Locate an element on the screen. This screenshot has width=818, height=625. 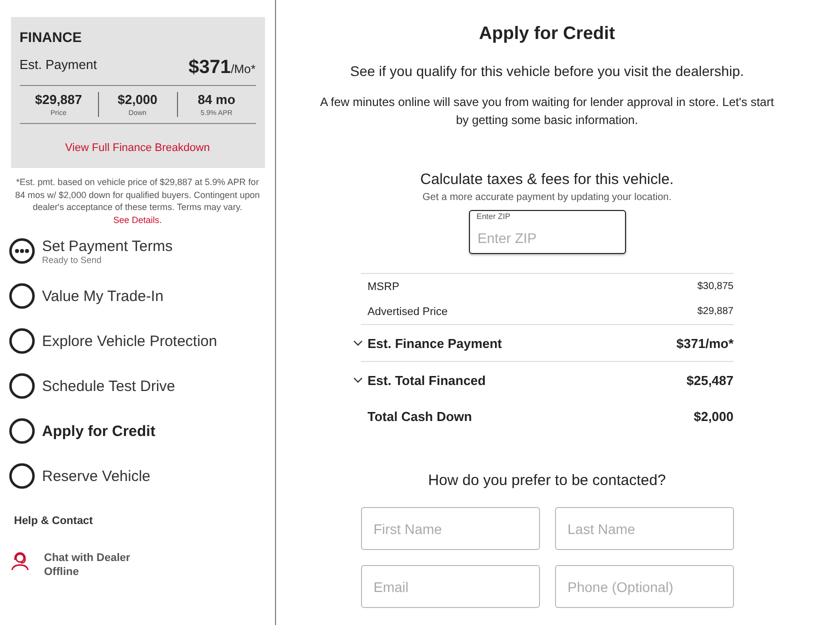
see-details-link: See Details. is located at coordinates (137, 219).